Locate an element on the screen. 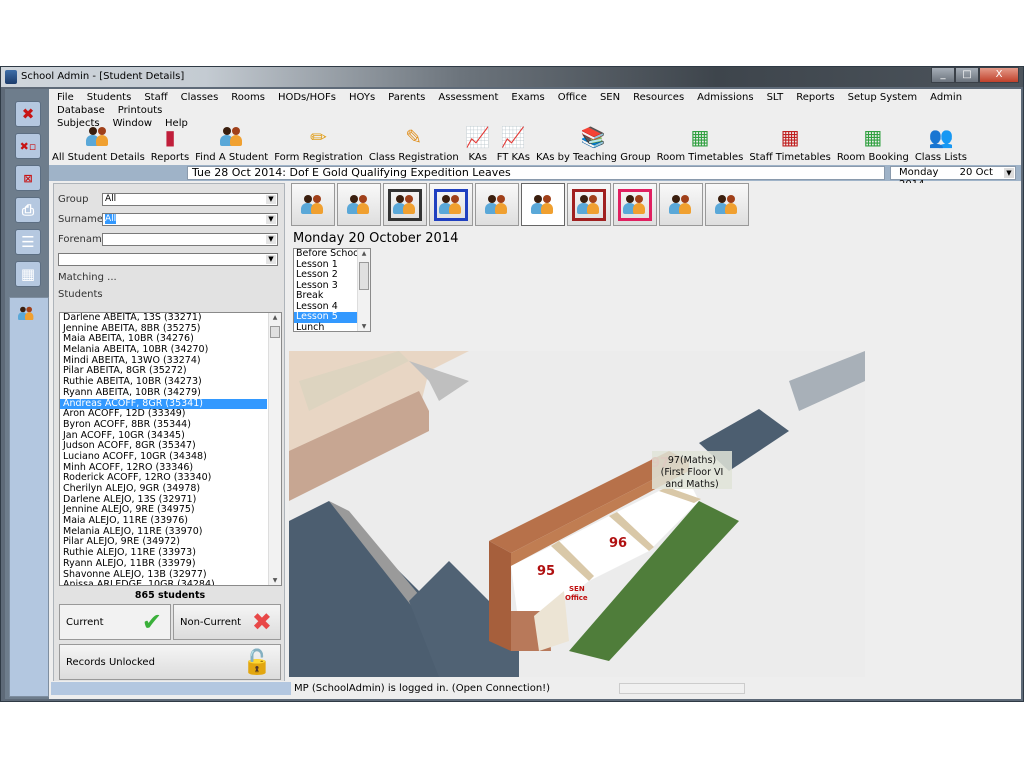 The width and height of the screenshot is (1024, 768). non-current-label: Non-Current is located at coordinates (211, 622).